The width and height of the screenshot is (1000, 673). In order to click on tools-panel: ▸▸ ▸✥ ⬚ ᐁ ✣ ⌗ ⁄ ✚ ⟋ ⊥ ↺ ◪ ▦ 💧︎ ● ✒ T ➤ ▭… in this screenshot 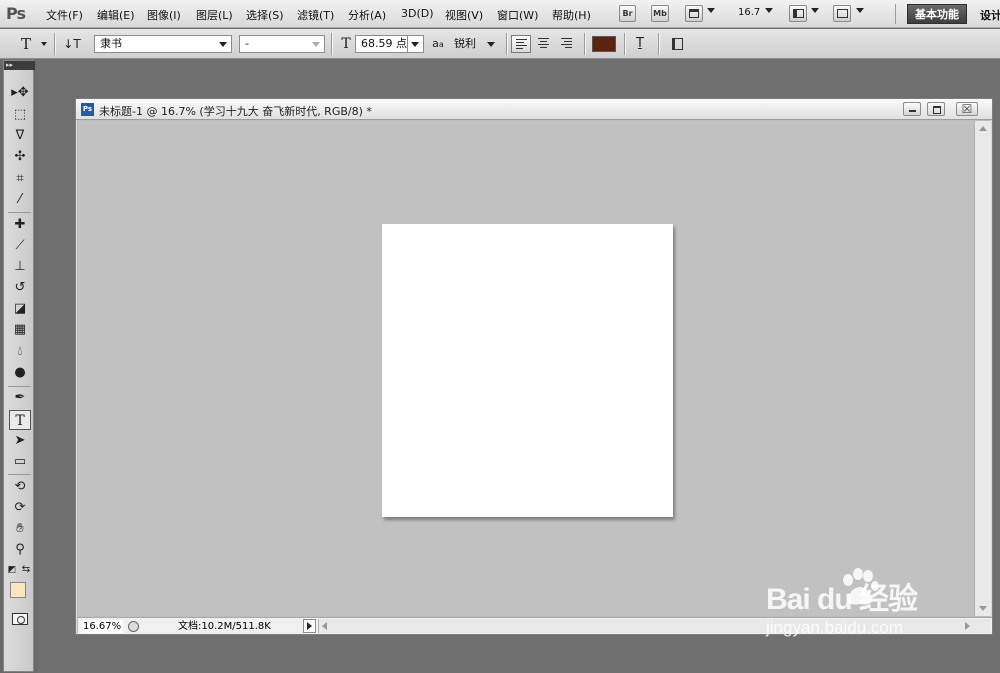, I will do `click(18, 366)`.